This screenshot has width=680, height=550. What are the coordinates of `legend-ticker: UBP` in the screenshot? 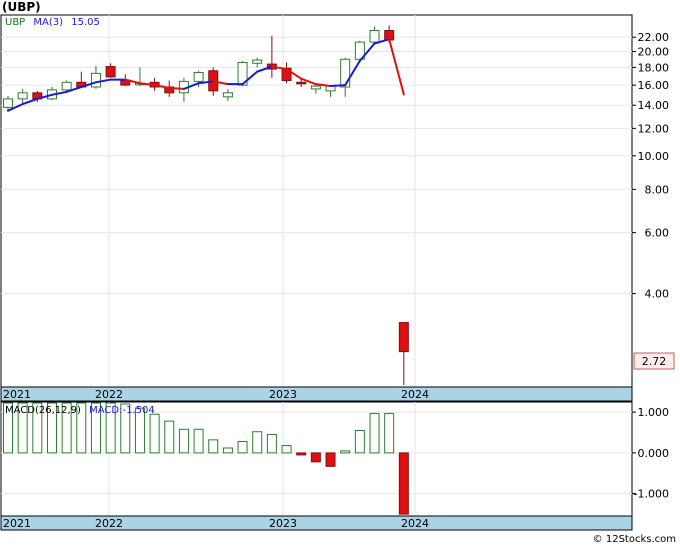 It's located at (15, 22).